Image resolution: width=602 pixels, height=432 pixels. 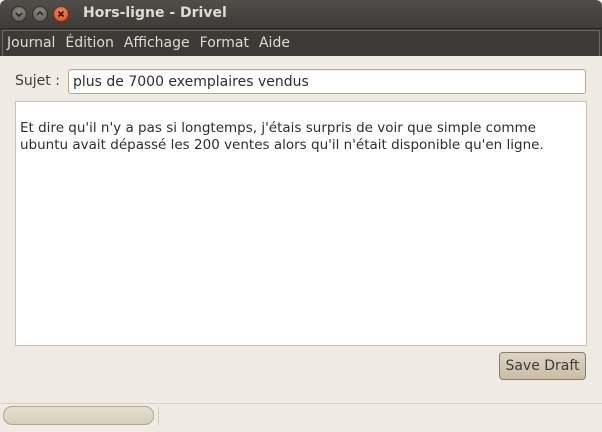 What do you see at coordinates (542, 366) in the screenshot?
I see `save-draft-button: Save Draft` at bounding box center [542, 366].